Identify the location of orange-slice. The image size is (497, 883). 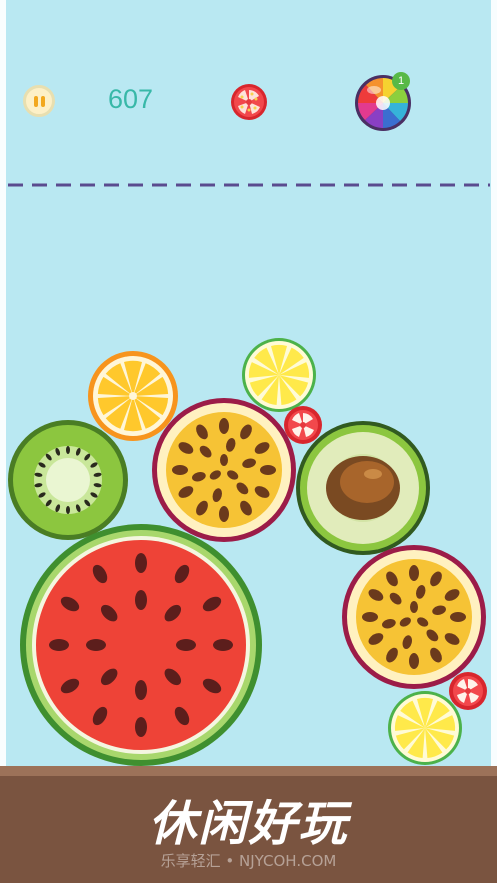
(133, 396).